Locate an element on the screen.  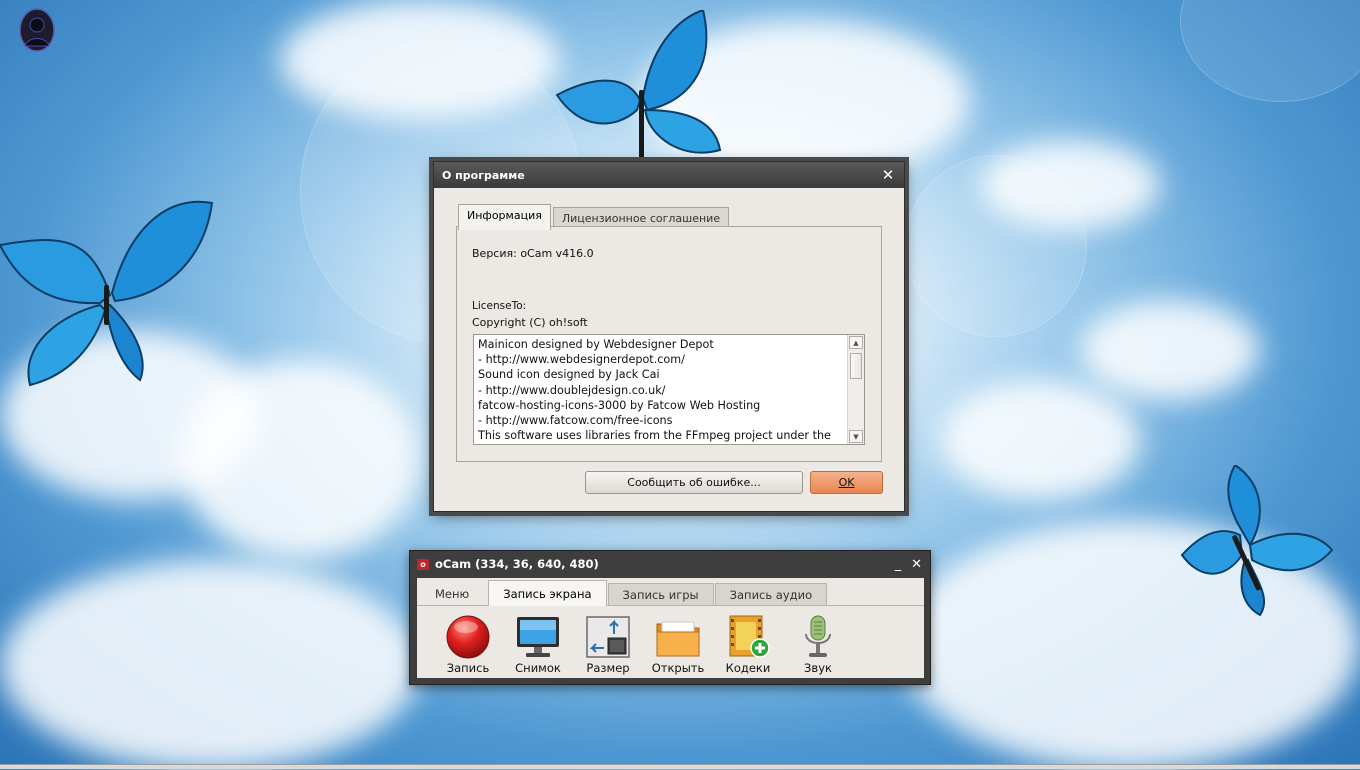
codecs-label: Кодеки is located at coordinates (748, 668).